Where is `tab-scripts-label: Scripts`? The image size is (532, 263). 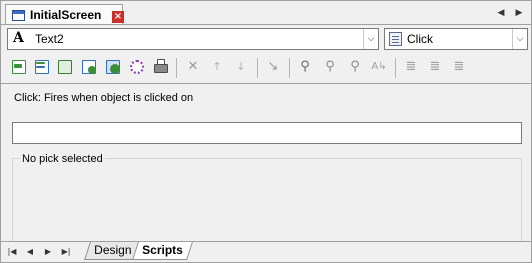 tab-scripts-label: Scripts is located at coordinates (162, 250).